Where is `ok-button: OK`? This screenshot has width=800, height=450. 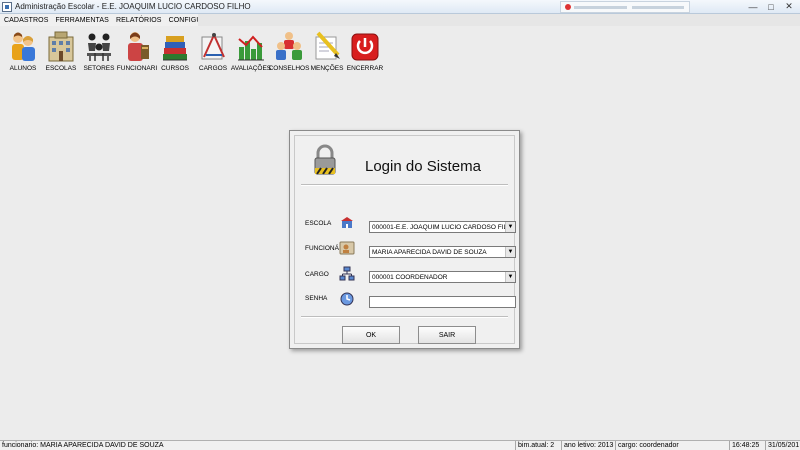 ok-button: OK is located at coordinates (371, 335).